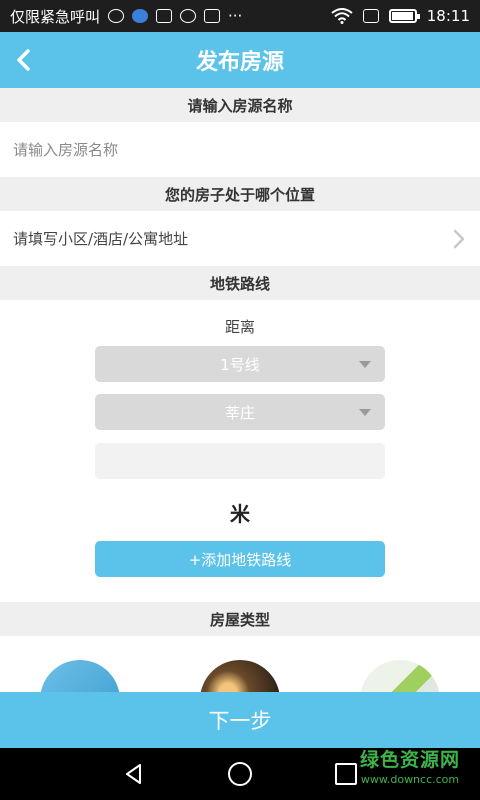 The image size is (480, 800). What do you see at coordinates (404, 16) in the screenshot?
I see `battery-icon` at bounding box center [404, 16].